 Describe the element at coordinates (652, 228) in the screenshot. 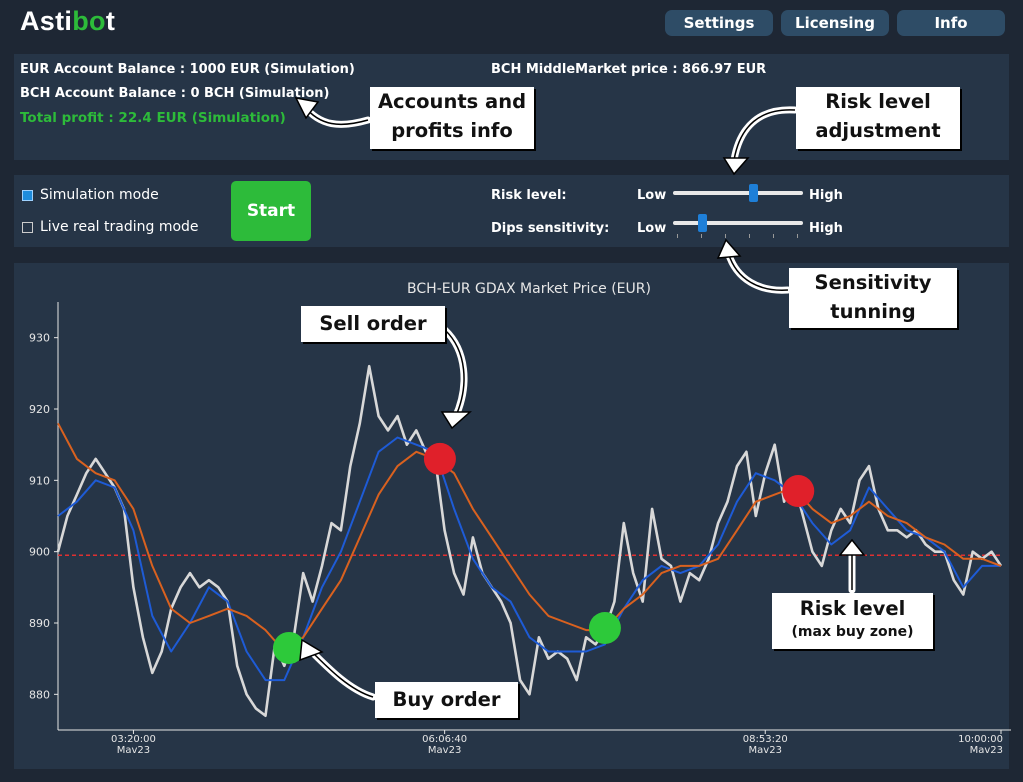

I see `dips-low-label: Low` at that location.